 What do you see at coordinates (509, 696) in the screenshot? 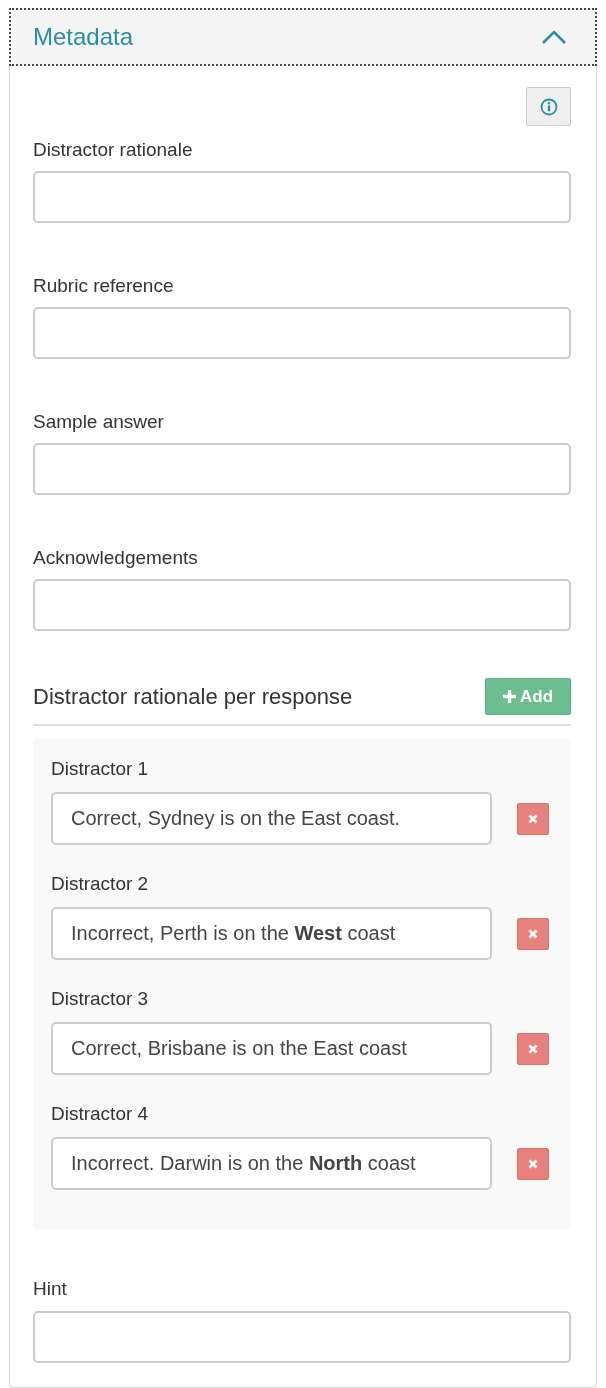
I see `plus-icon` at bounding box center [509, 696].